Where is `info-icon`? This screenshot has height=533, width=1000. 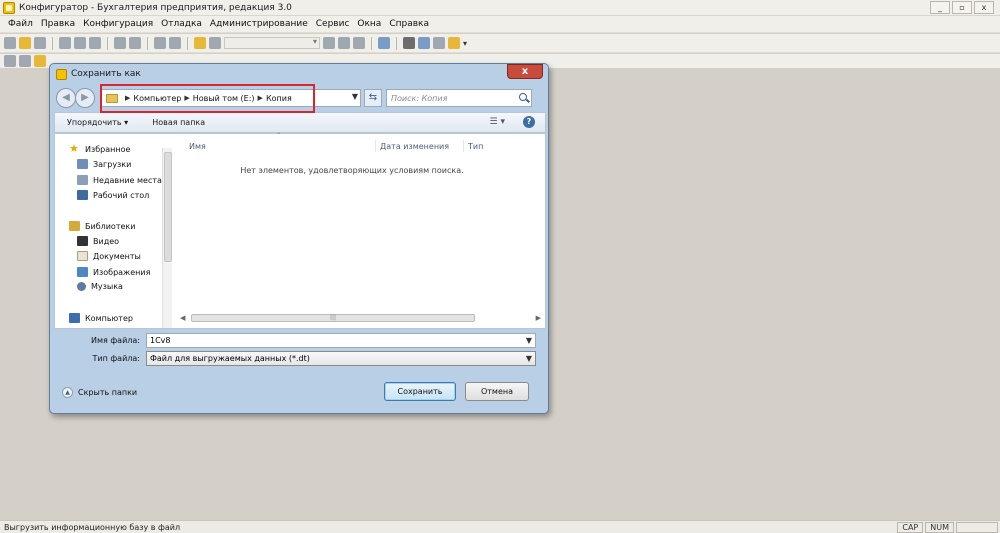
info-icon is located at coordinates (454, 43).